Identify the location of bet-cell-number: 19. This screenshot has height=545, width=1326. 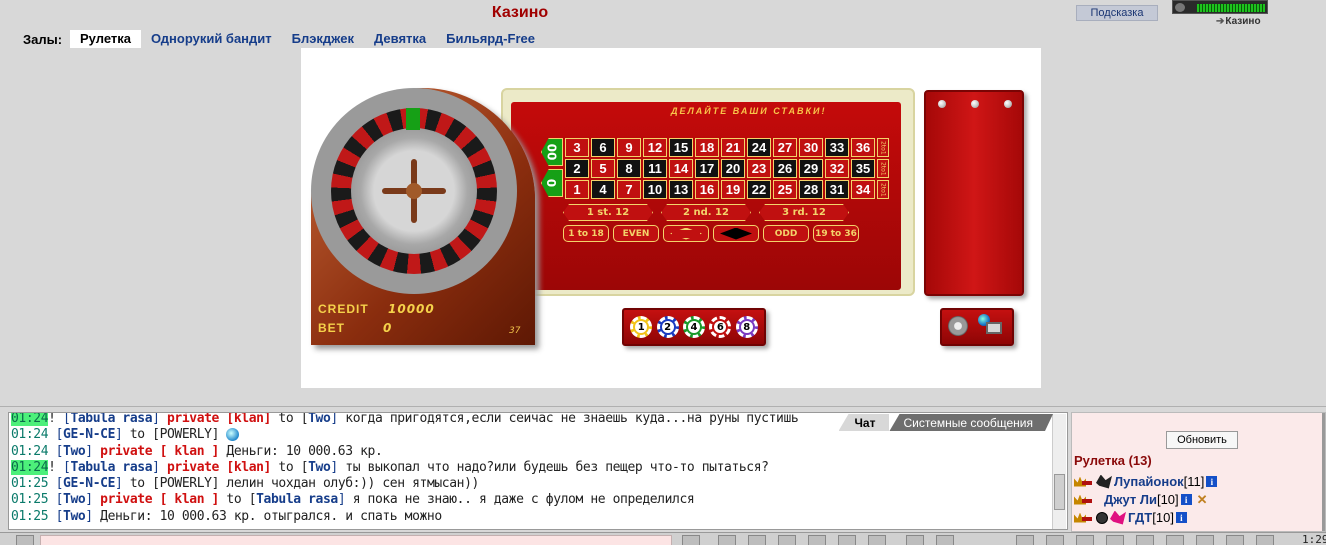
(733, 189).